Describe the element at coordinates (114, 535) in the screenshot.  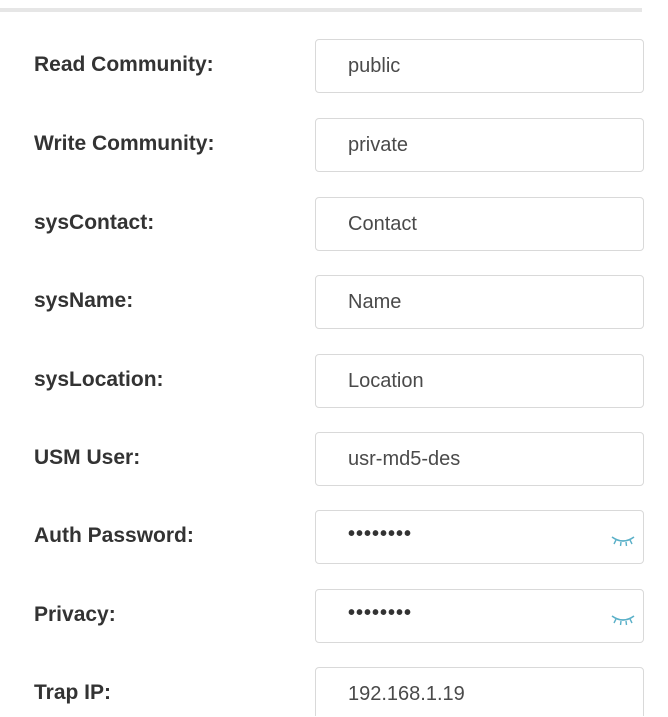
I see `auth-password-label: Auth Password:` at that location.